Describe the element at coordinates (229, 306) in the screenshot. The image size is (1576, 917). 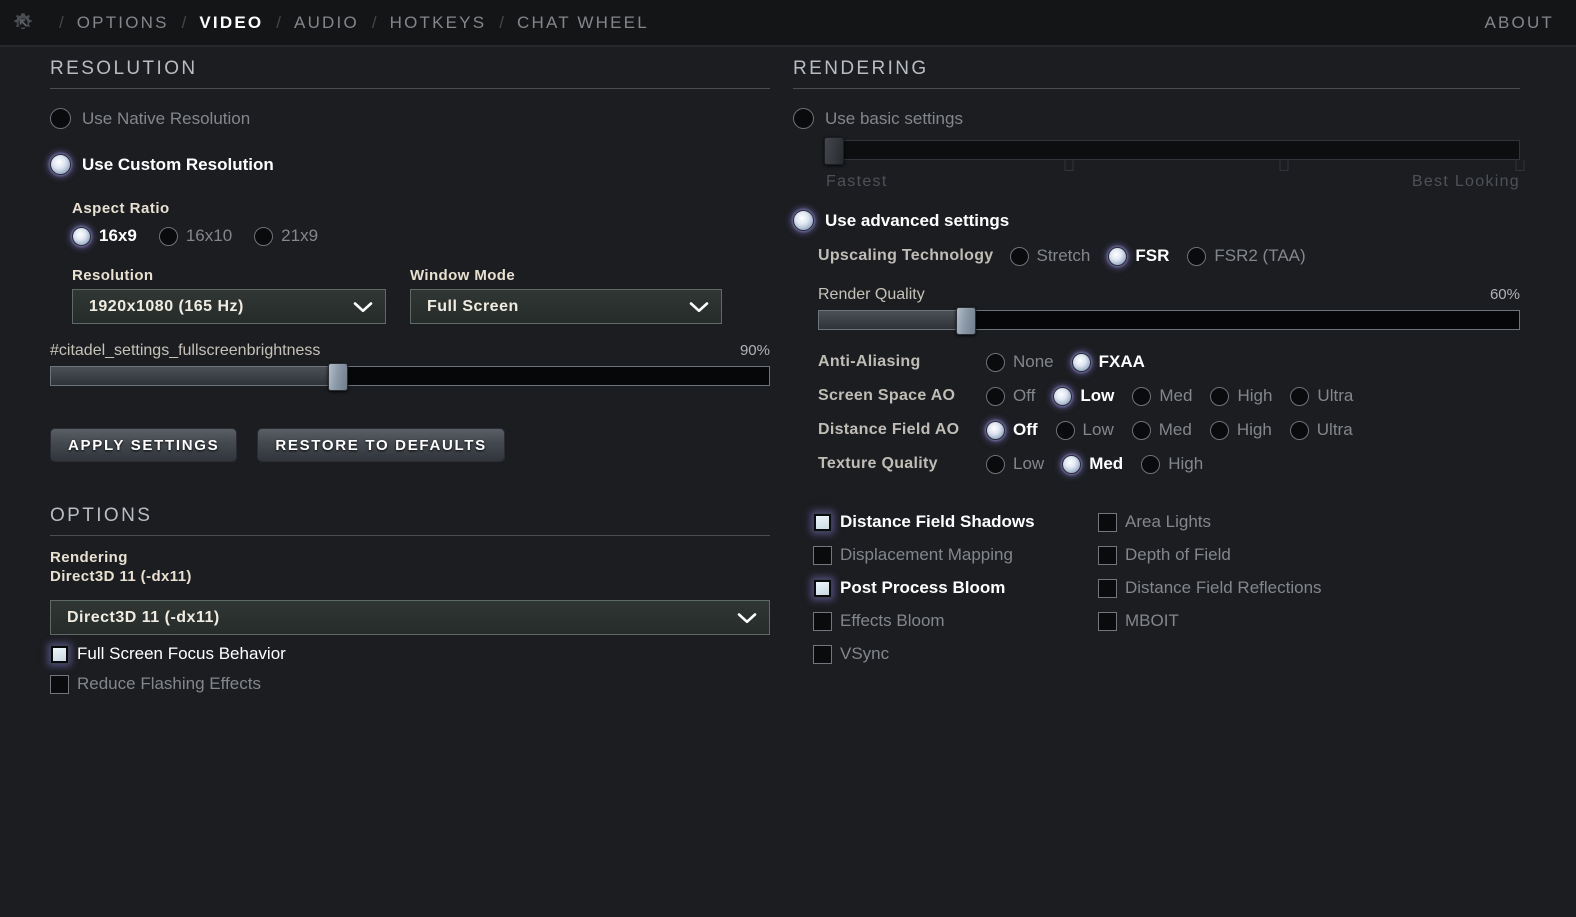
I see `resolution-select: 1920x1080 (165 Hz)` at that location.